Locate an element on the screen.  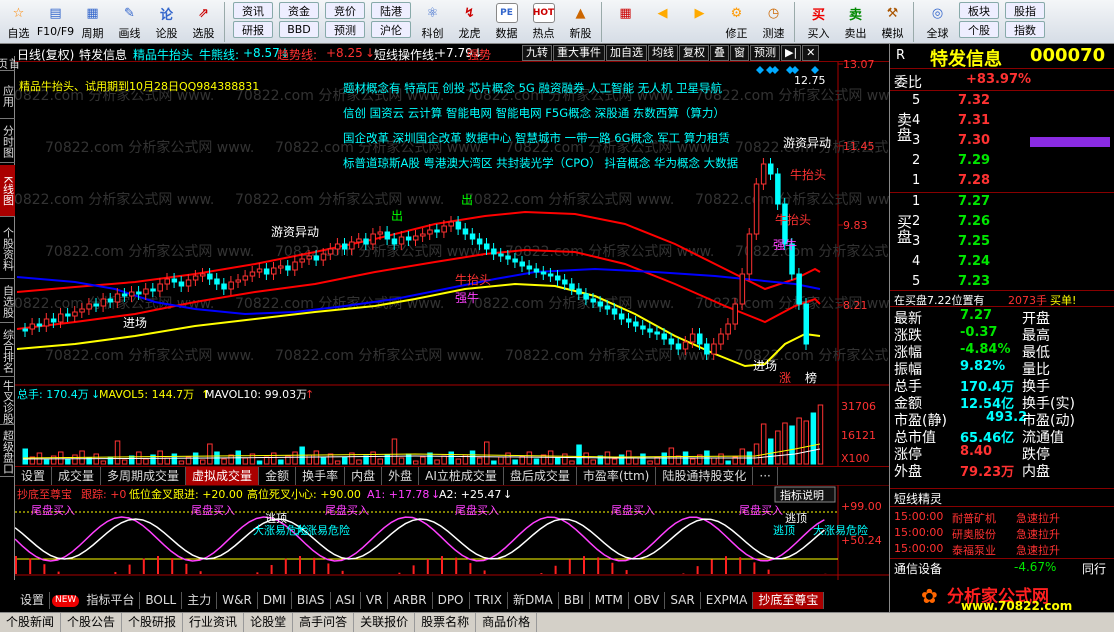
toolbar-calendar-button: ▦ 周期 is located at coordinates (92, 22).